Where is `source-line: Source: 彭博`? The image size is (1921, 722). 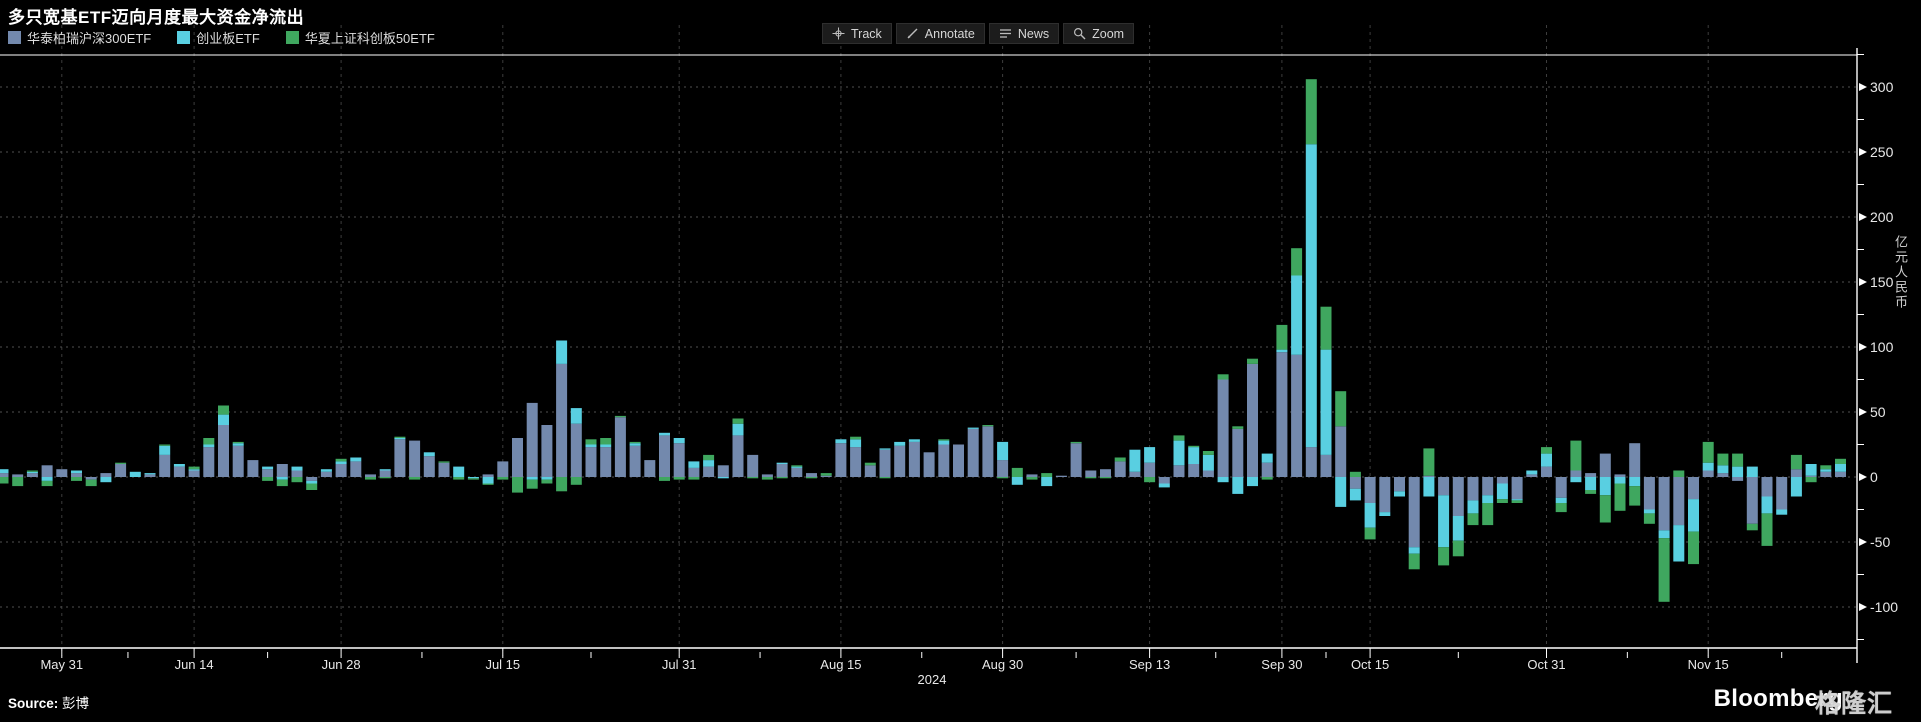 source-line: Source: 彭博 is located at coordinates (48, 702).